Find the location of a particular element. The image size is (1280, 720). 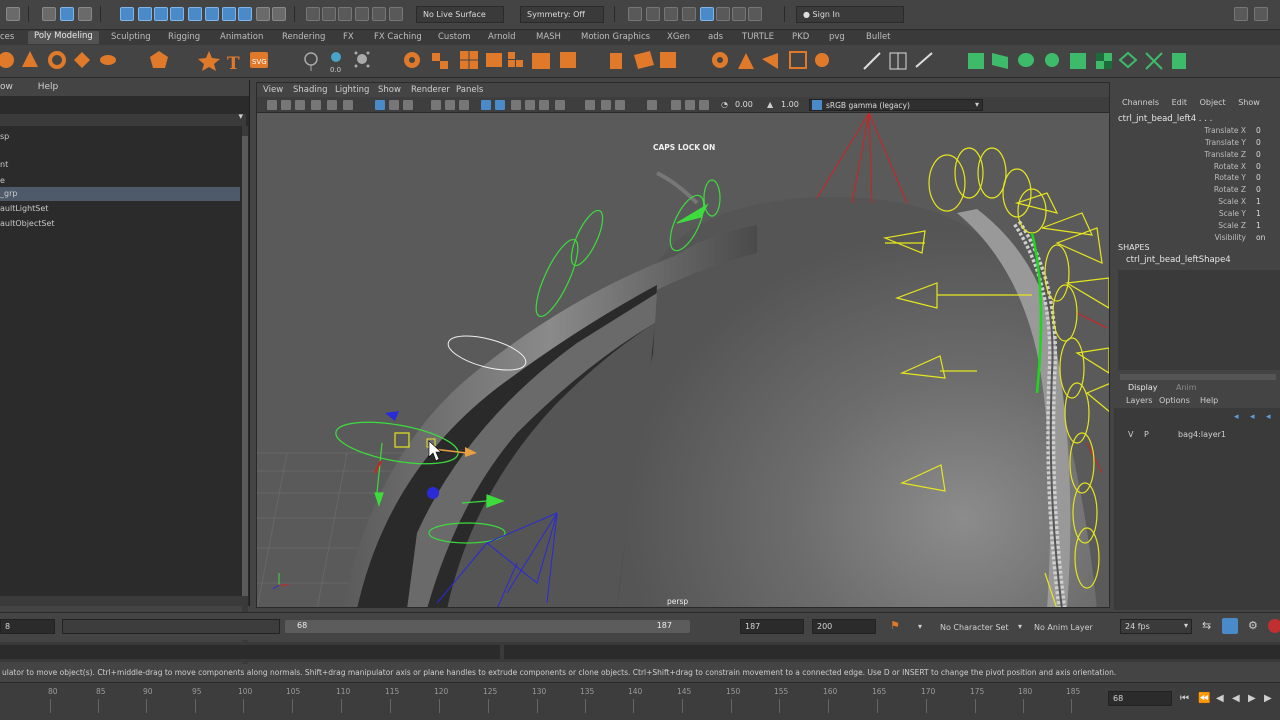

append-icon is located at coordinates (668, 60).